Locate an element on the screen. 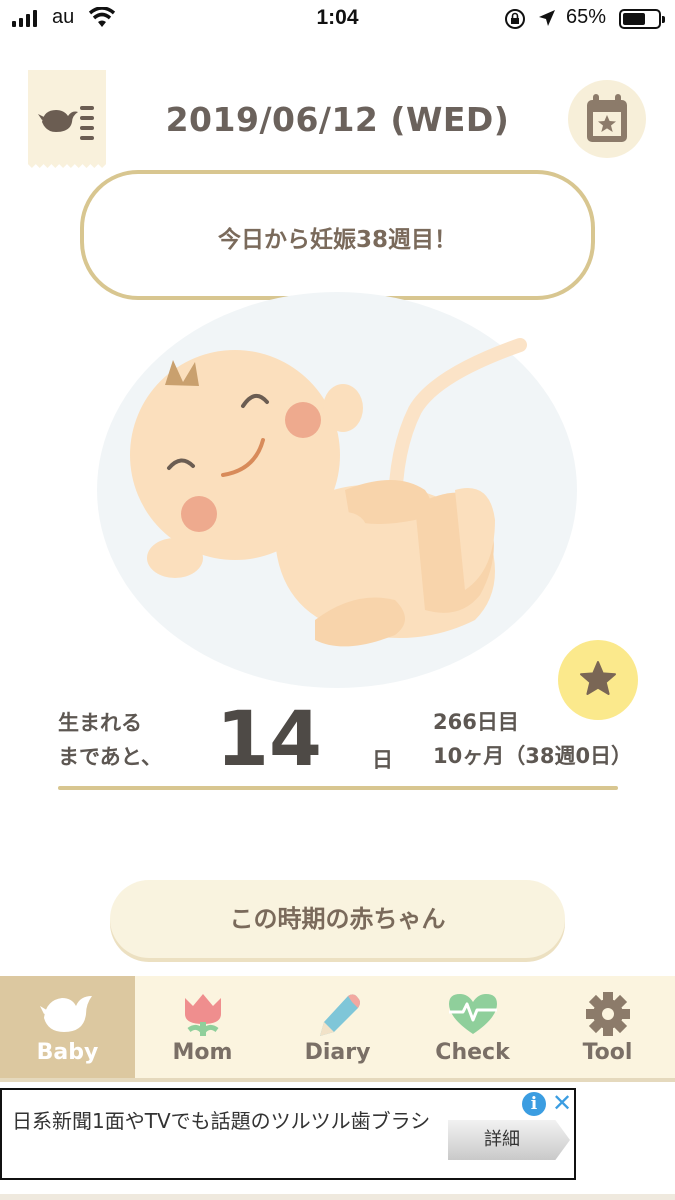  battery-fill is located at coordinates (634, 19).